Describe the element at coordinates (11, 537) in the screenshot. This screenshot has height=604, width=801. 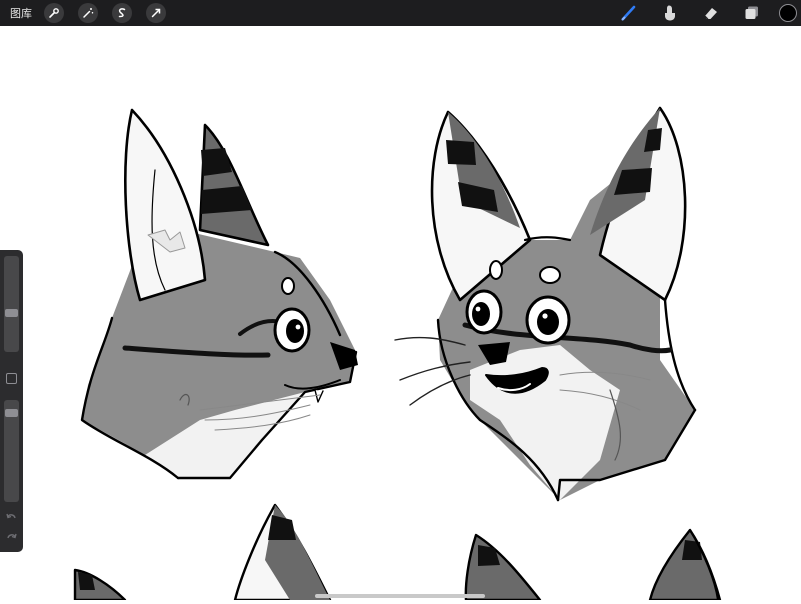
I see `redo-icon` at that location.